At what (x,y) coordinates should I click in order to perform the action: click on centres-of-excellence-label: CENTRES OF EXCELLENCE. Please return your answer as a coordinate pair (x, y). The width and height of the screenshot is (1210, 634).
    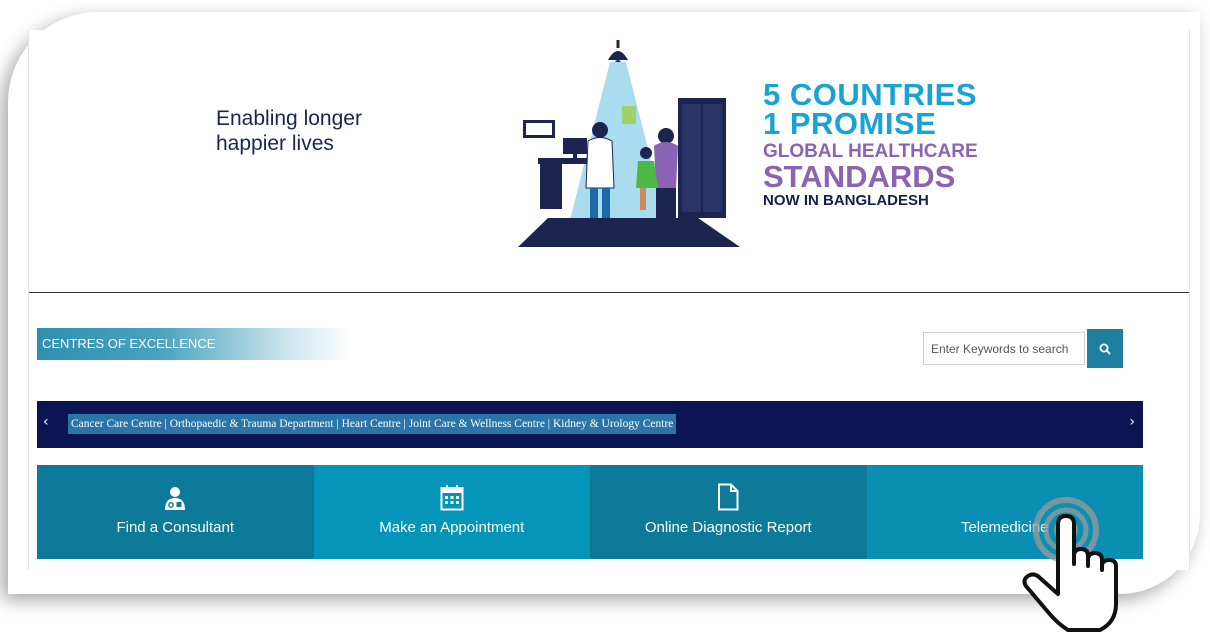
    Looking at the image, I should click on (194, 344).